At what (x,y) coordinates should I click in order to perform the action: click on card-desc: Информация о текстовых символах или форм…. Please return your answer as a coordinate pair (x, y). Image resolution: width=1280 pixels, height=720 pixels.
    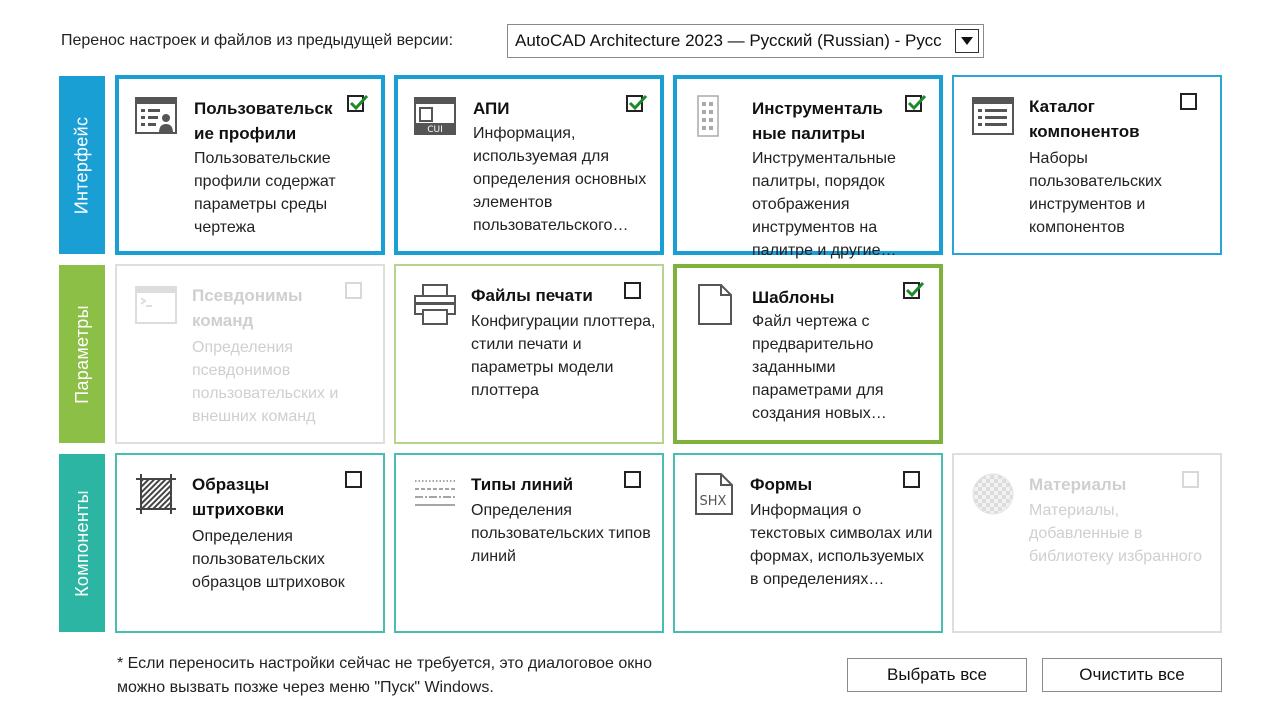
    Looking at the image, I should click on (841, 545).